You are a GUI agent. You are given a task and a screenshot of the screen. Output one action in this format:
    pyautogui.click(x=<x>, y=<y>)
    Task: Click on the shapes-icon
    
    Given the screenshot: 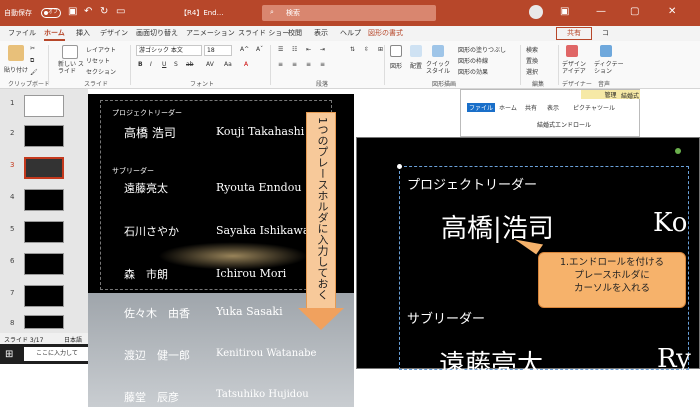 What is the action you would take?
    pyautogui.click(x=396, y=51)
    